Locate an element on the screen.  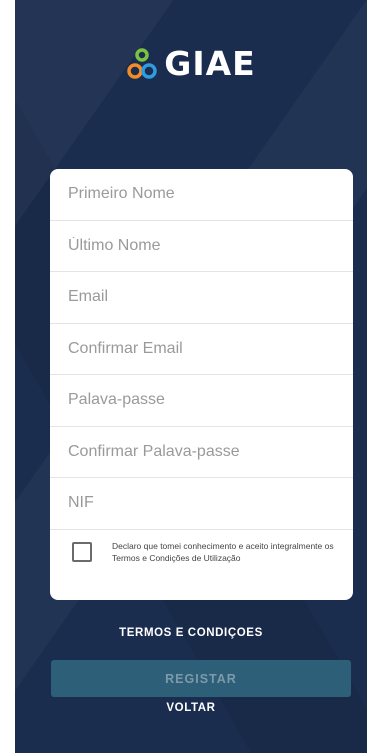
password-field is located at coordinates (201, 401).